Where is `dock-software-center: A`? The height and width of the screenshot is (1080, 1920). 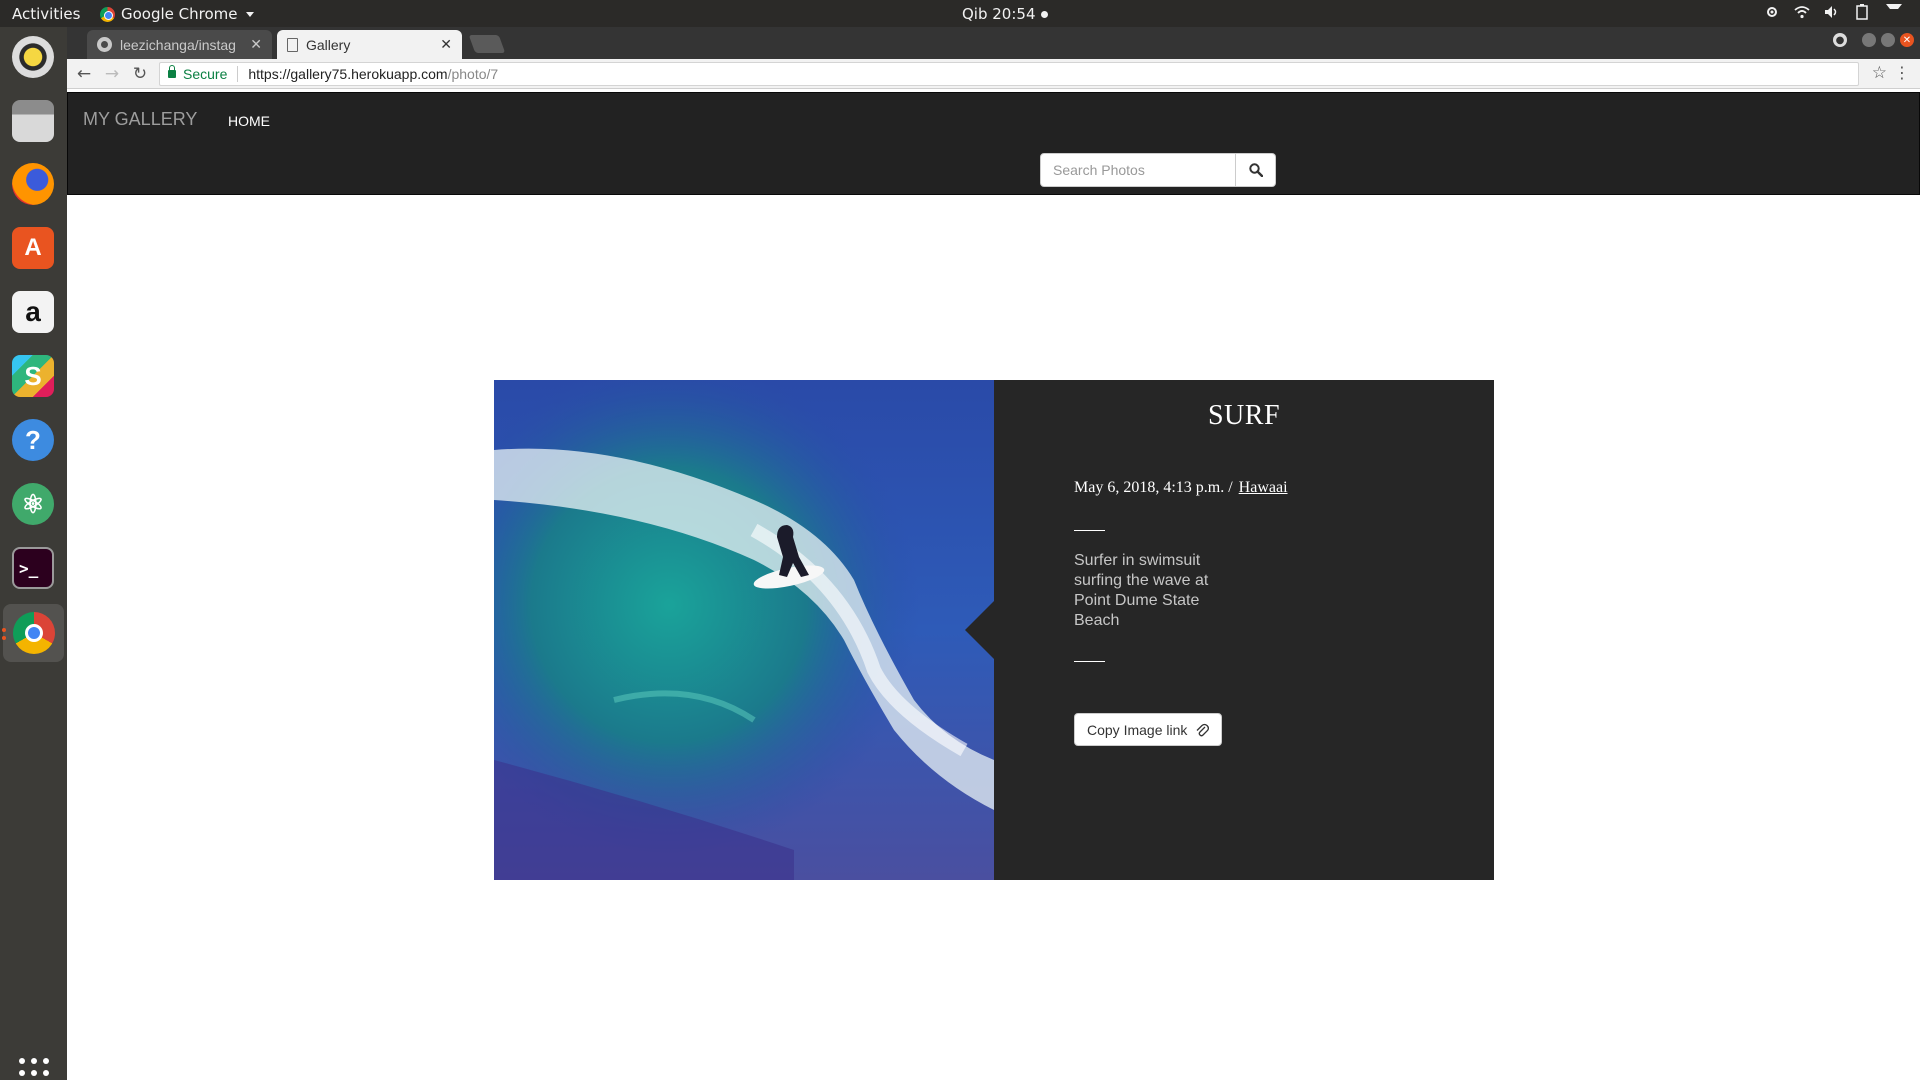 dock-software-center: A is located at coordinates (33, 248).